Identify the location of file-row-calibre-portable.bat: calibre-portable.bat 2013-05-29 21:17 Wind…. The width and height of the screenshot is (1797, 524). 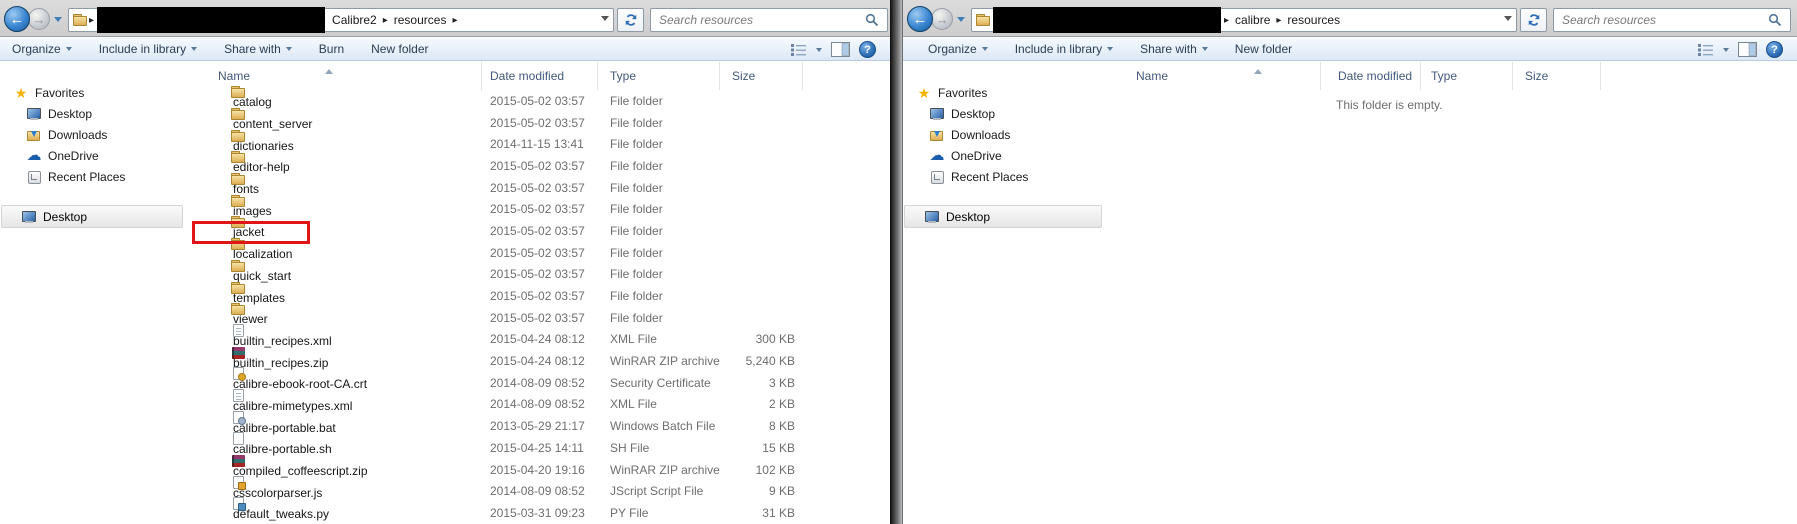
(537, 423).